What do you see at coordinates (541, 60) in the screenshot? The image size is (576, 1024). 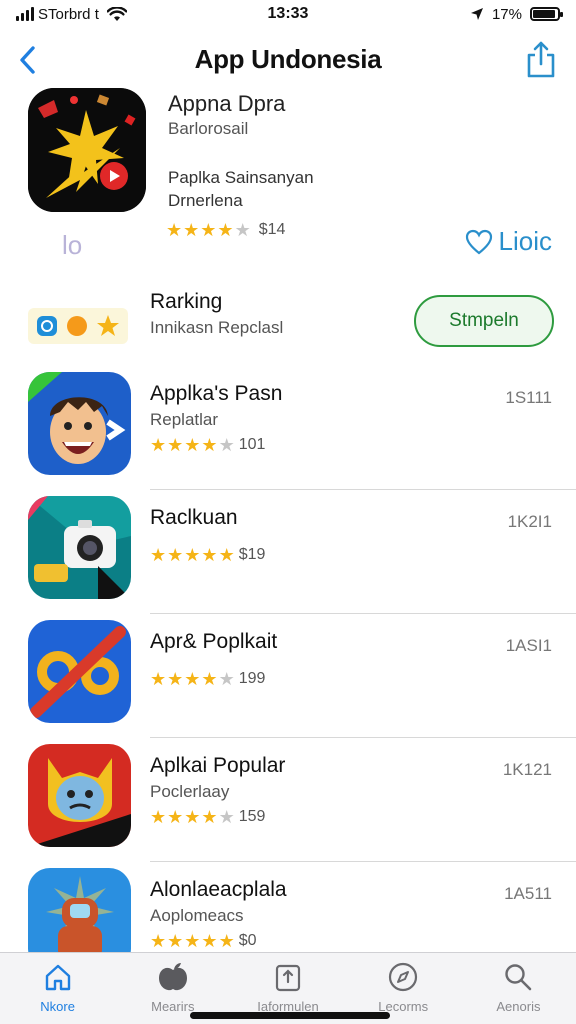 I see `share-button` at bounding box center [541, 60].